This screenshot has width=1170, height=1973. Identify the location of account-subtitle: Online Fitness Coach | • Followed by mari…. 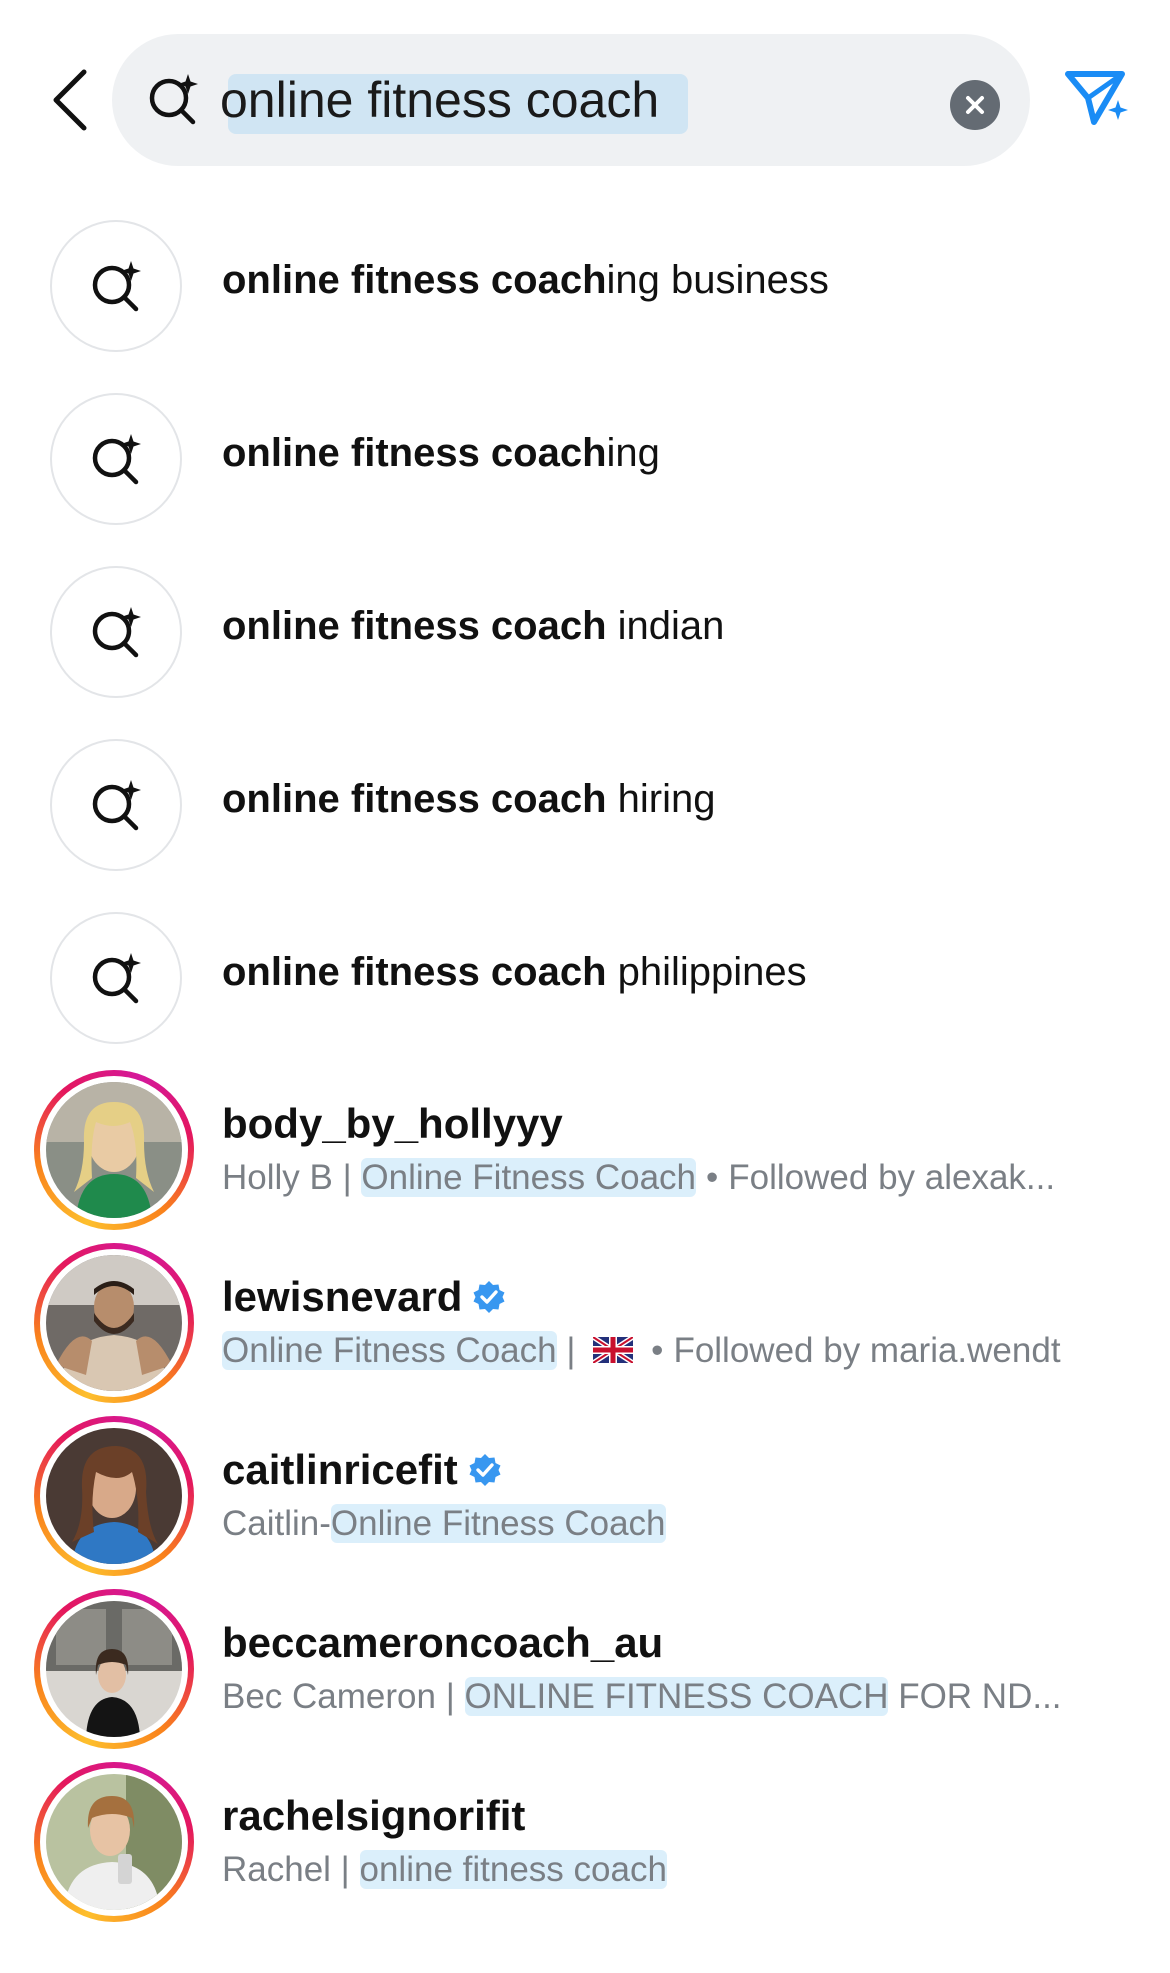
(641, 1350).